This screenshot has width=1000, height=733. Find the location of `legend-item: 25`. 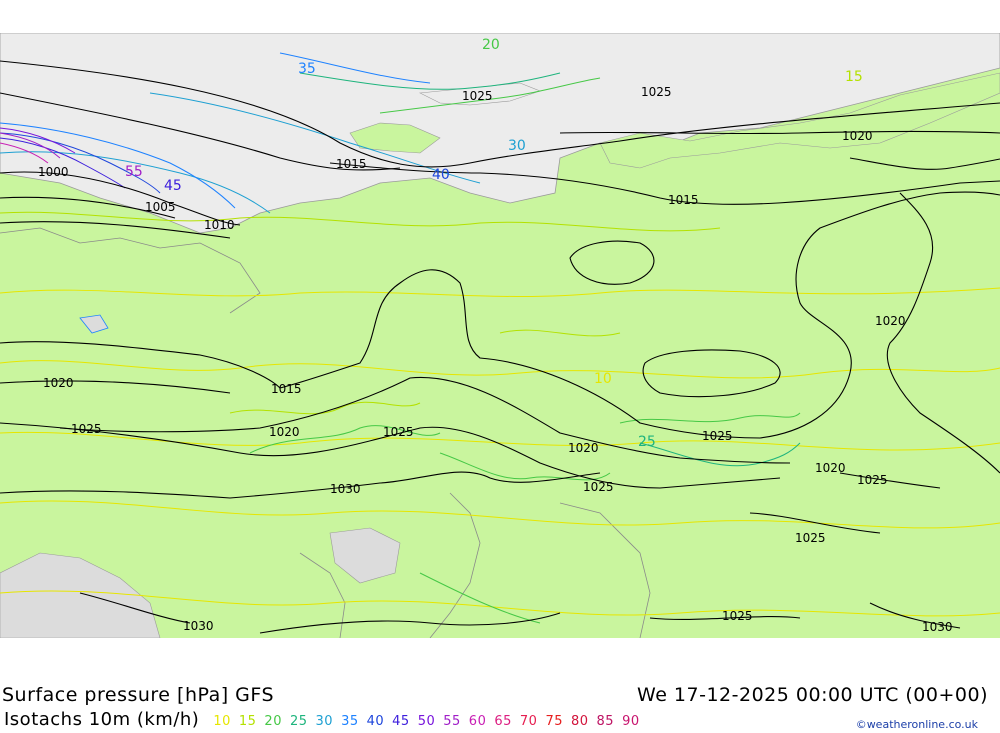

legend-item: 25 is located at coordinates (298, 721).